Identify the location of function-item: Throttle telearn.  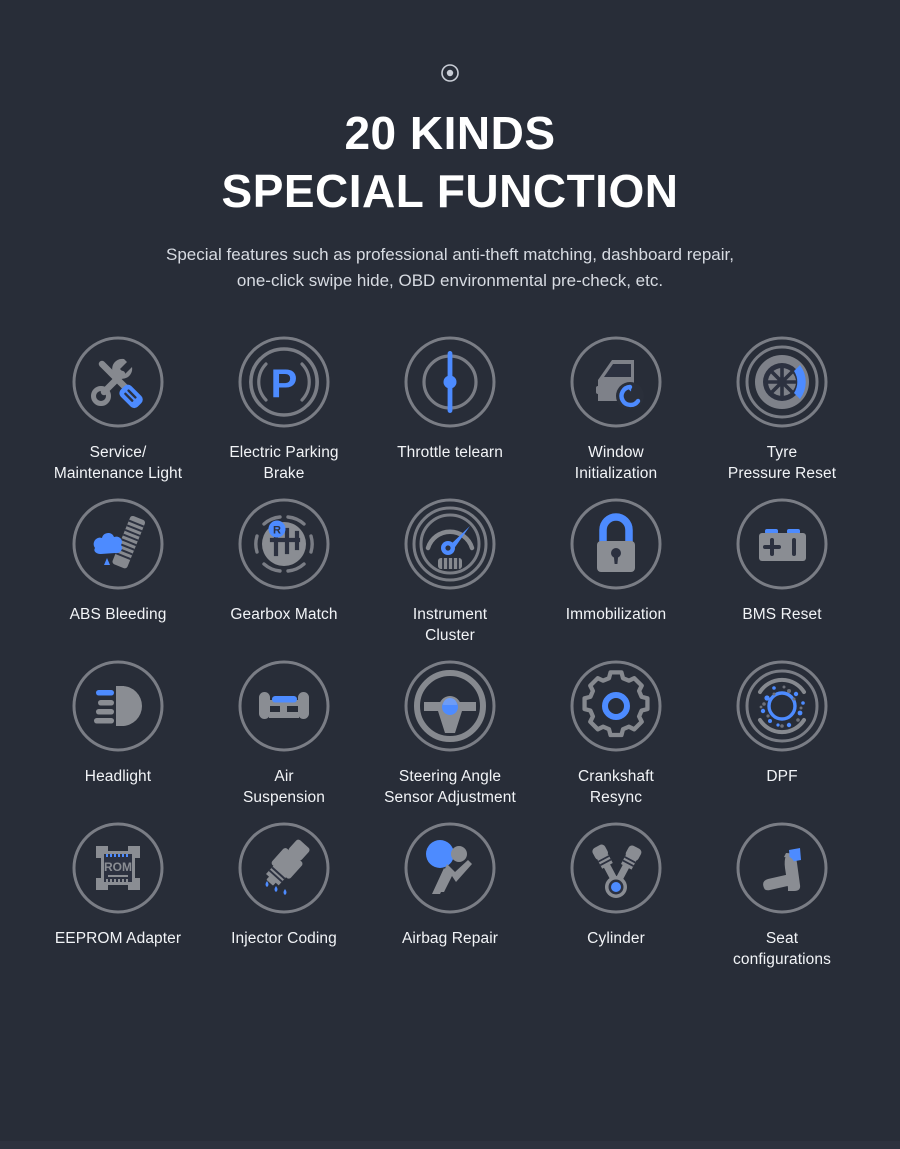
(450, 409).